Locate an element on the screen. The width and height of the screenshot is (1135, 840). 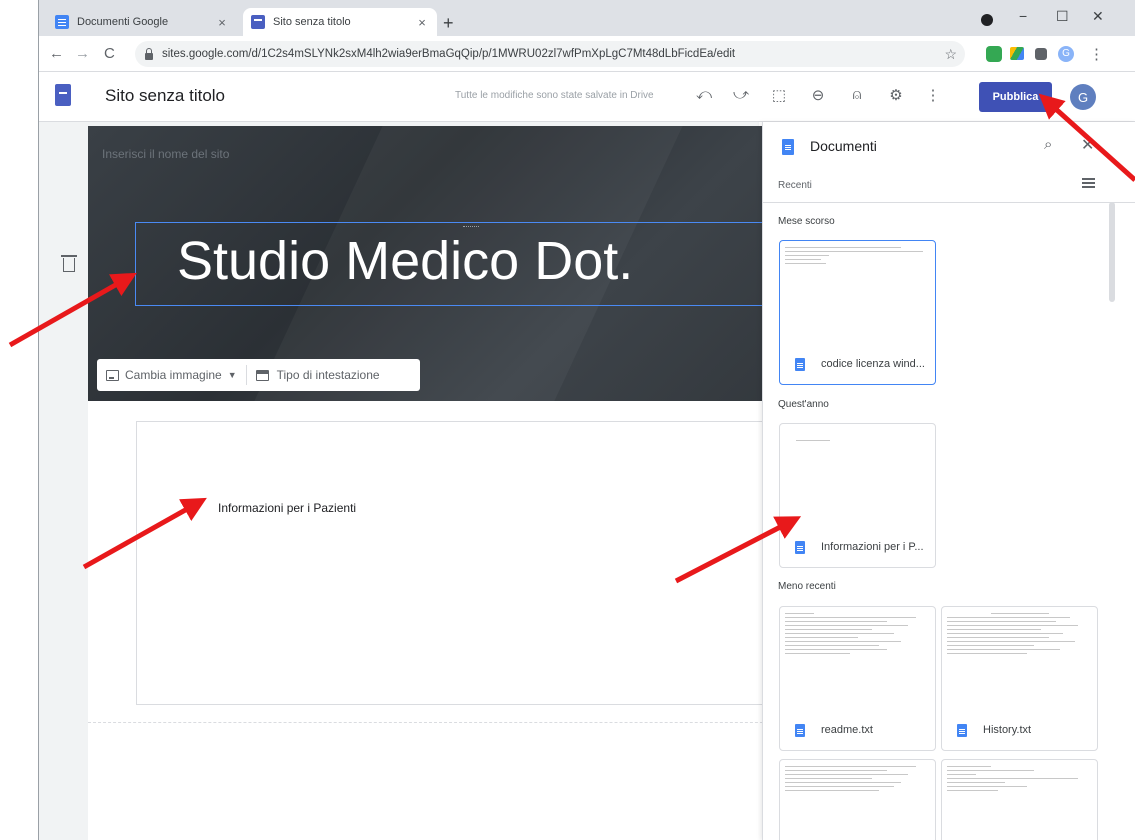
doc-card-footer: readme.txt is located at coordinates (857, 730).